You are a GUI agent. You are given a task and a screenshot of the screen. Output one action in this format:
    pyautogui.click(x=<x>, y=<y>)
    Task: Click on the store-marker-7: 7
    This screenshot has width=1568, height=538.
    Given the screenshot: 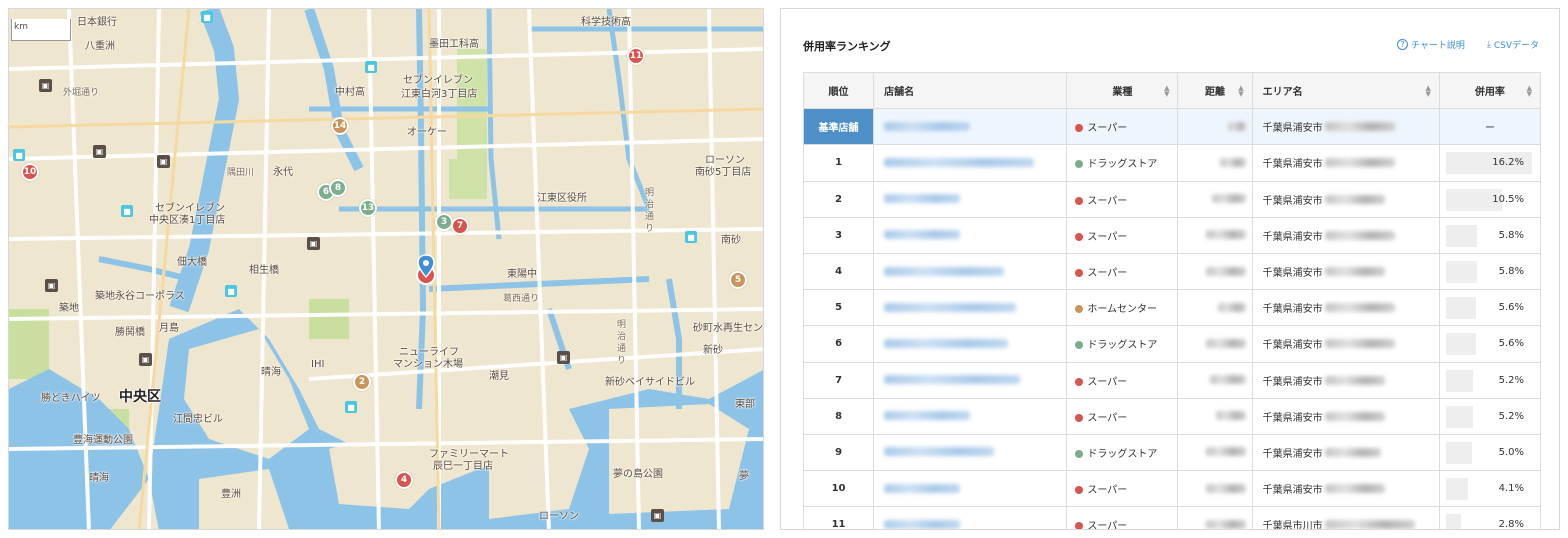 What is the action you would take?
    pyautogui.click(x=460, y=226)
    